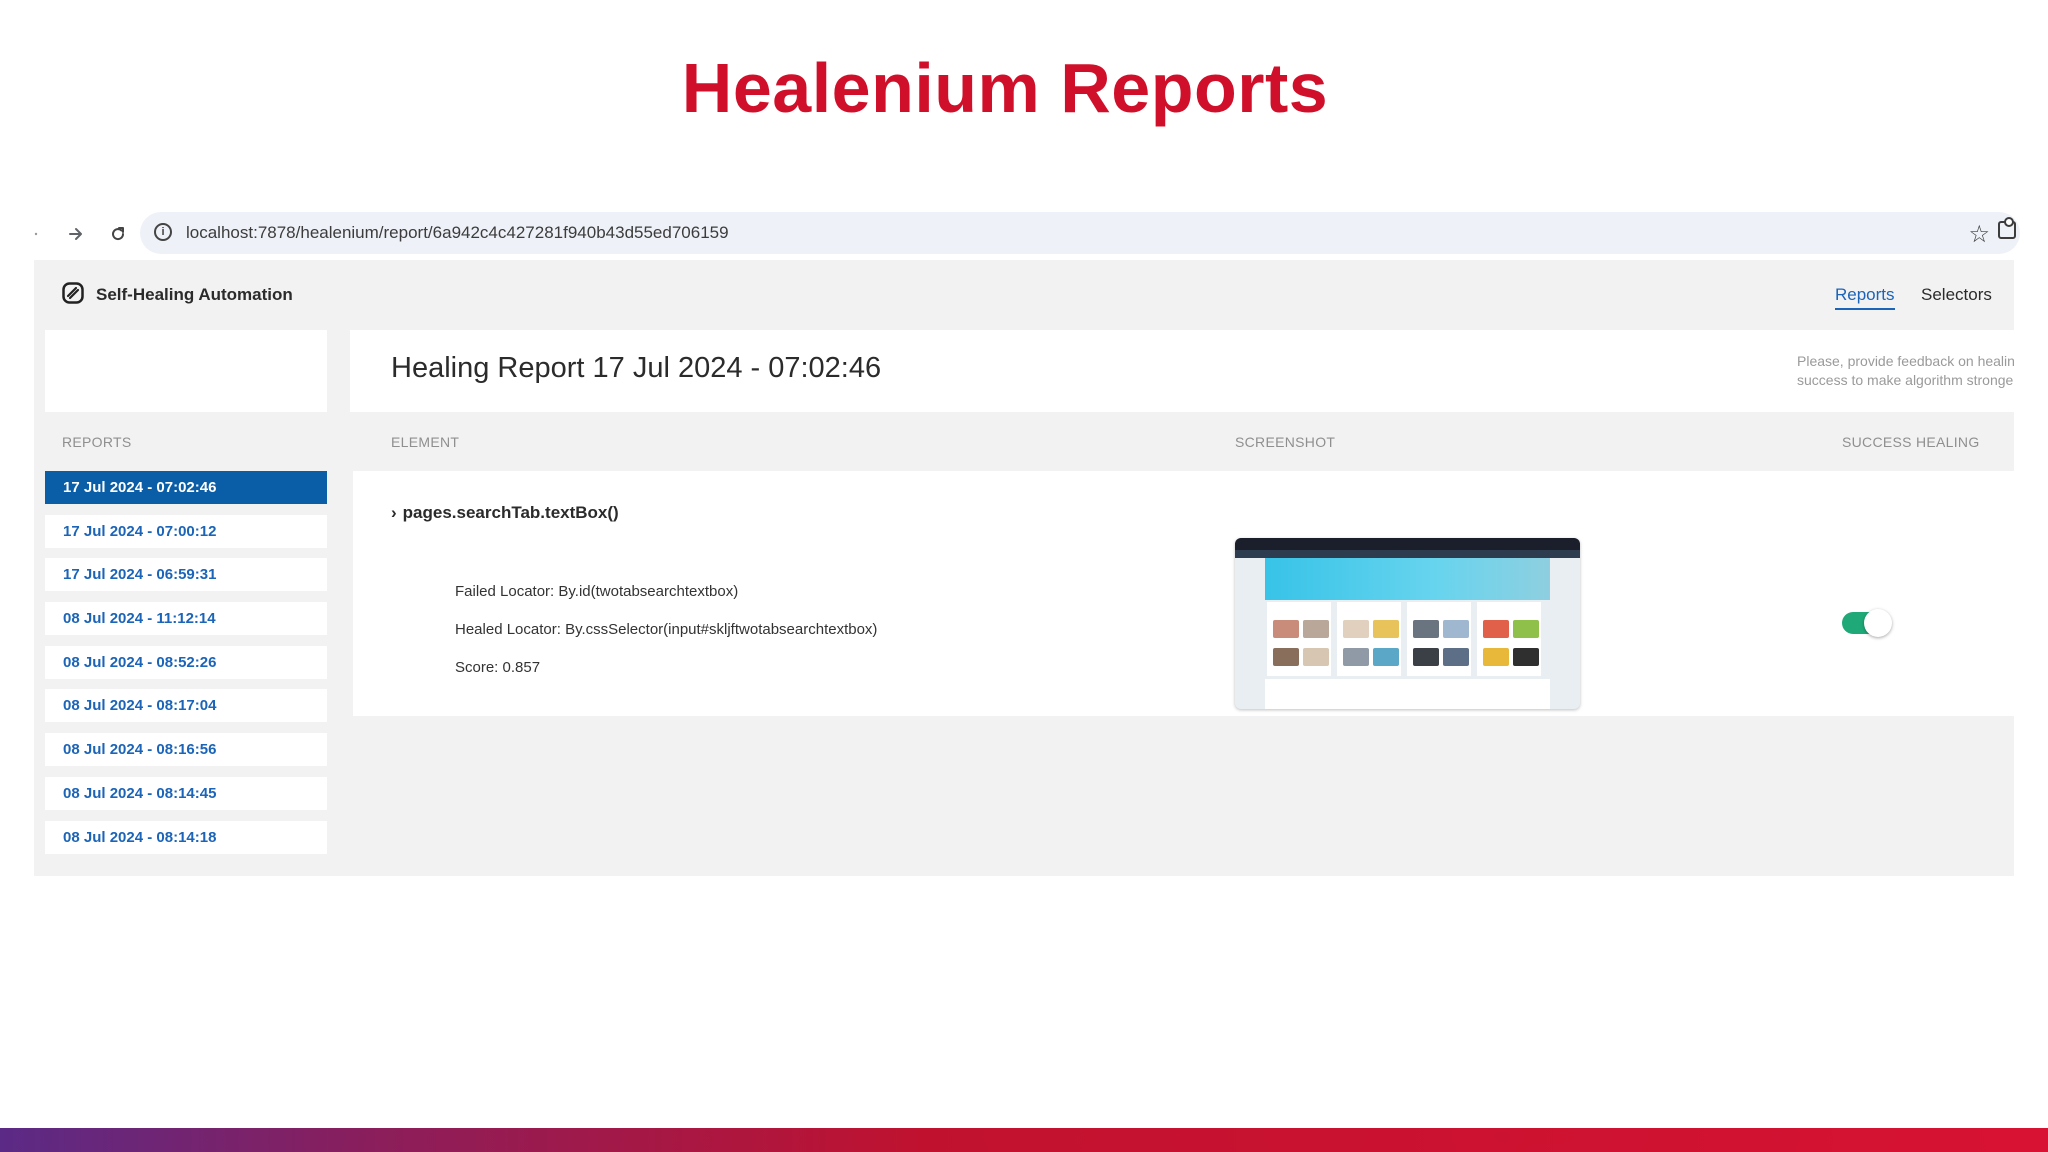 This screenshot has height=1152, width=2048. Describe the element at coordinates (194, 294) in the screenshot. I see `brand-name: Self-Healing Automation` at that location.